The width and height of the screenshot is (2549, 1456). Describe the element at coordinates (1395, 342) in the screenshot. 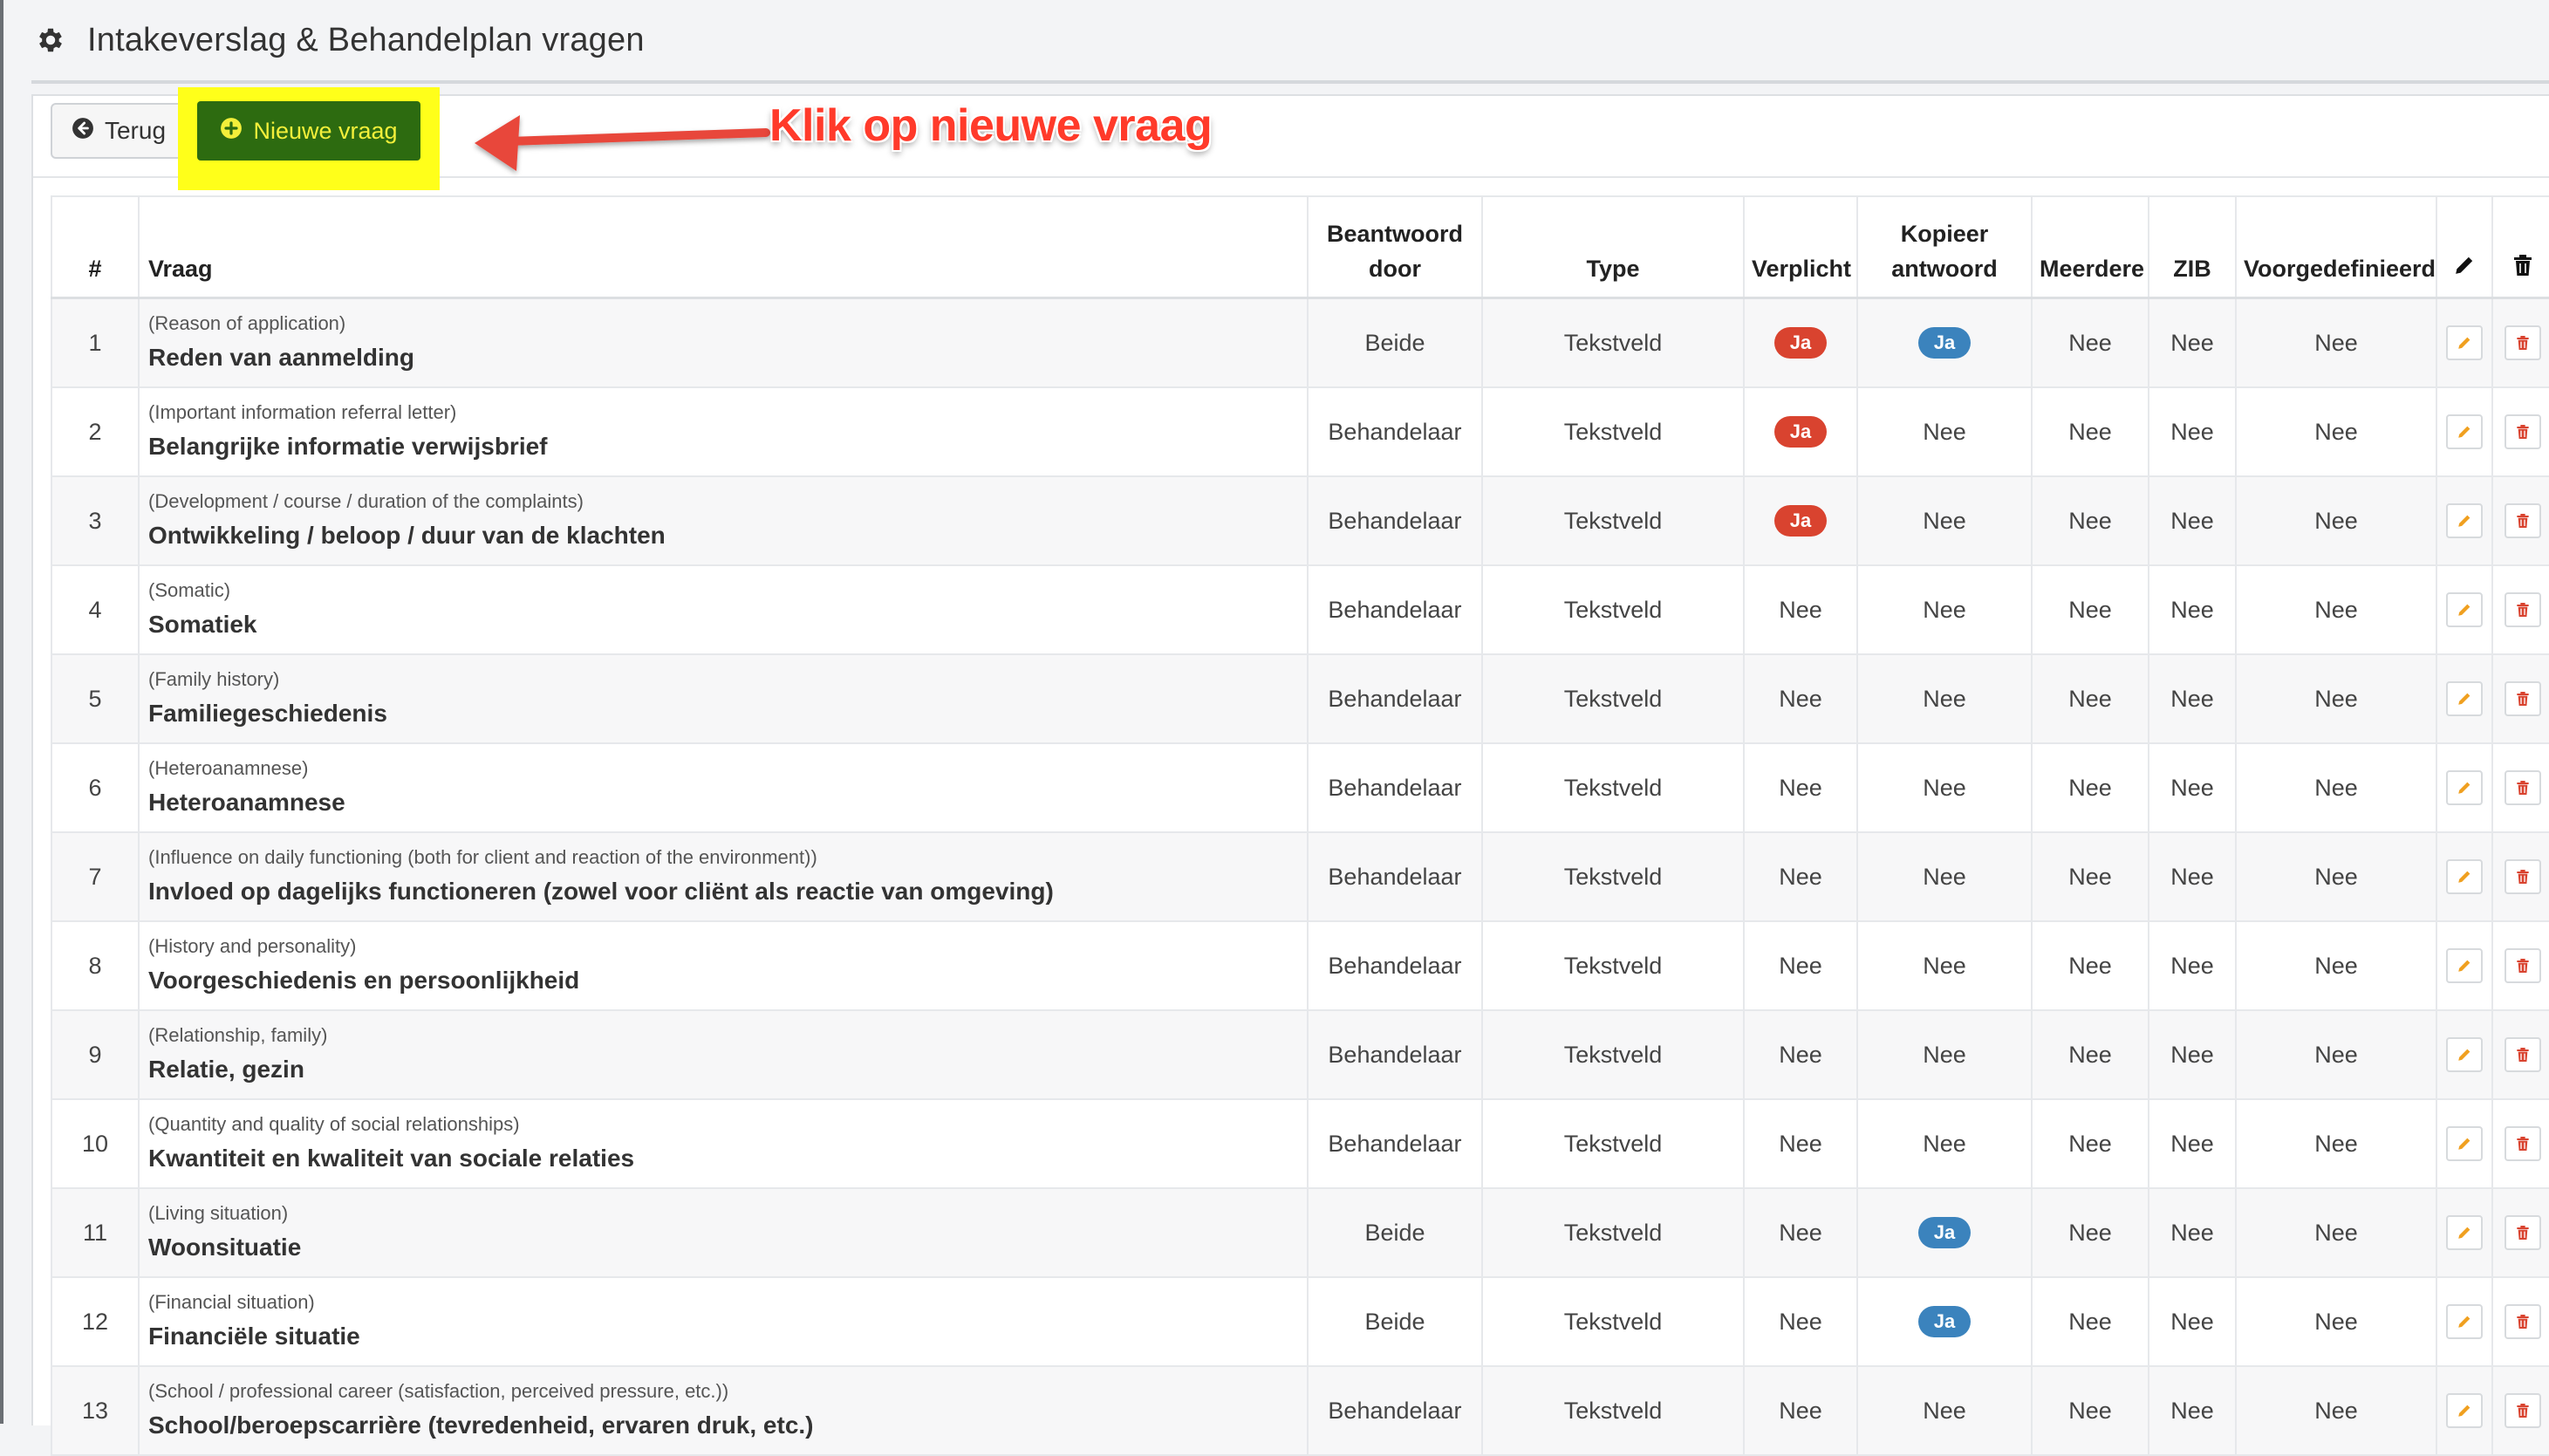

I see `cell-beantwoord-door: Beide` at that location.